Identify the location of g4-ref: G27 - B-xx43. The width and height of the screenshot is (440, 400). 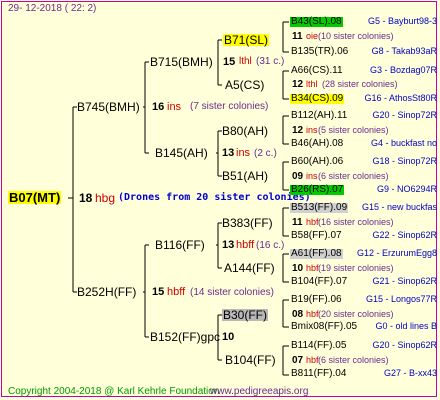
(410, 373).